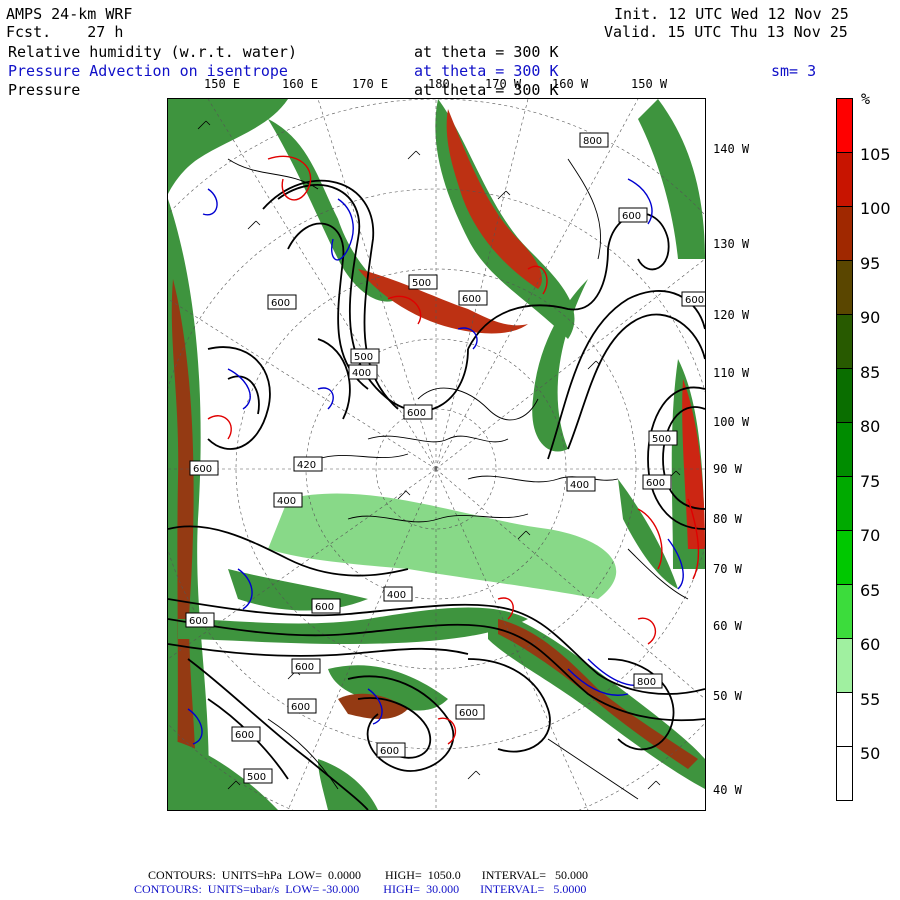 The width and height of the screenshot is (900, 900). What do you see at coordinates (870, 426) in the screenshot?
I see `colorbar-label: 80` at bounding box center [870, 426].